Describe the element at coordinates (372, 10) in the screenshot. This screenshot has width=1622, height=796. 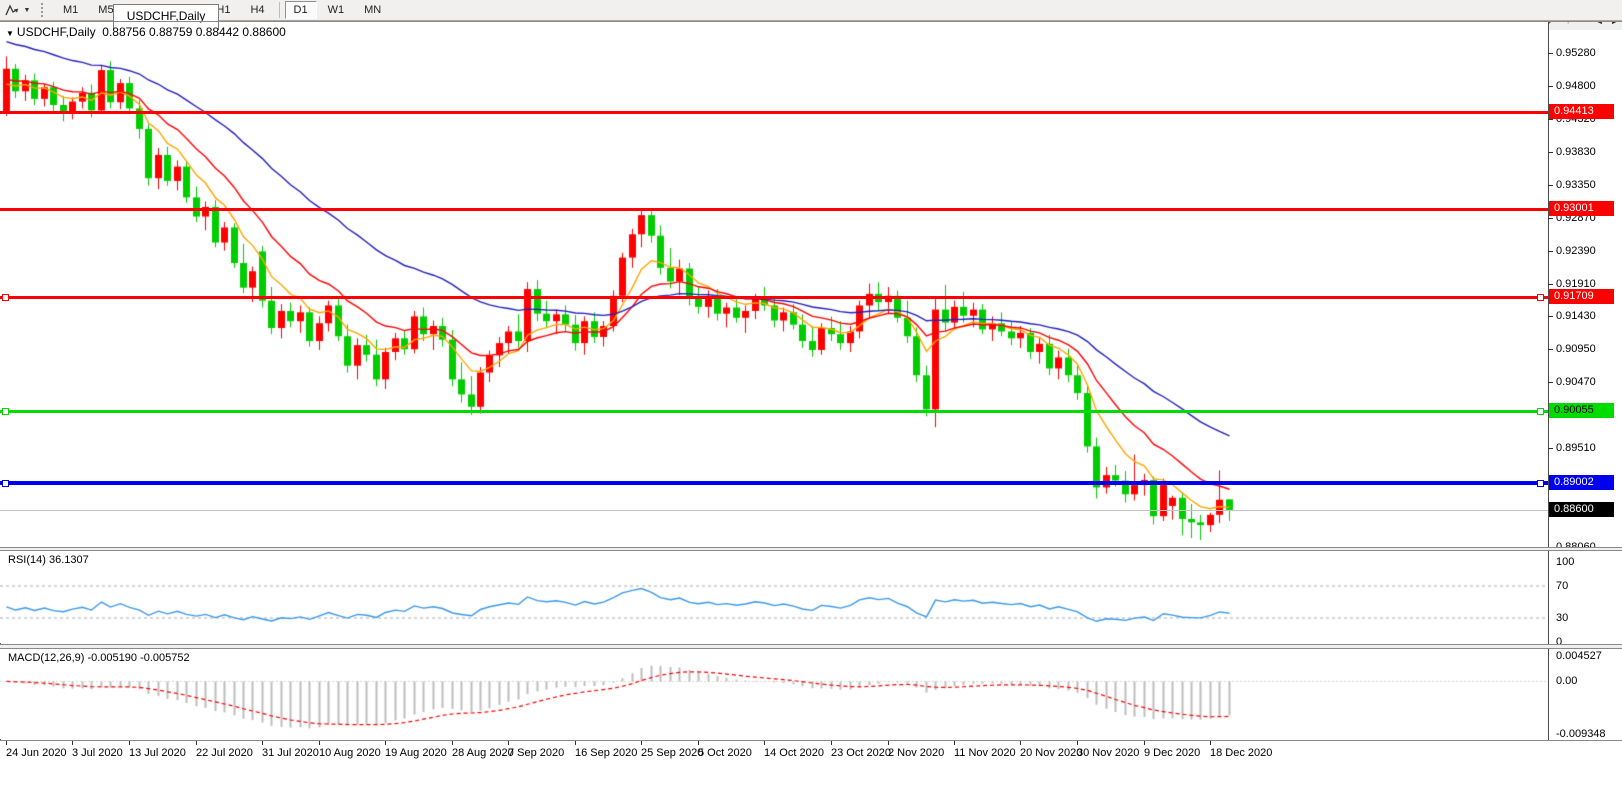
I see `timeframe-button-mn: MN` at that location.